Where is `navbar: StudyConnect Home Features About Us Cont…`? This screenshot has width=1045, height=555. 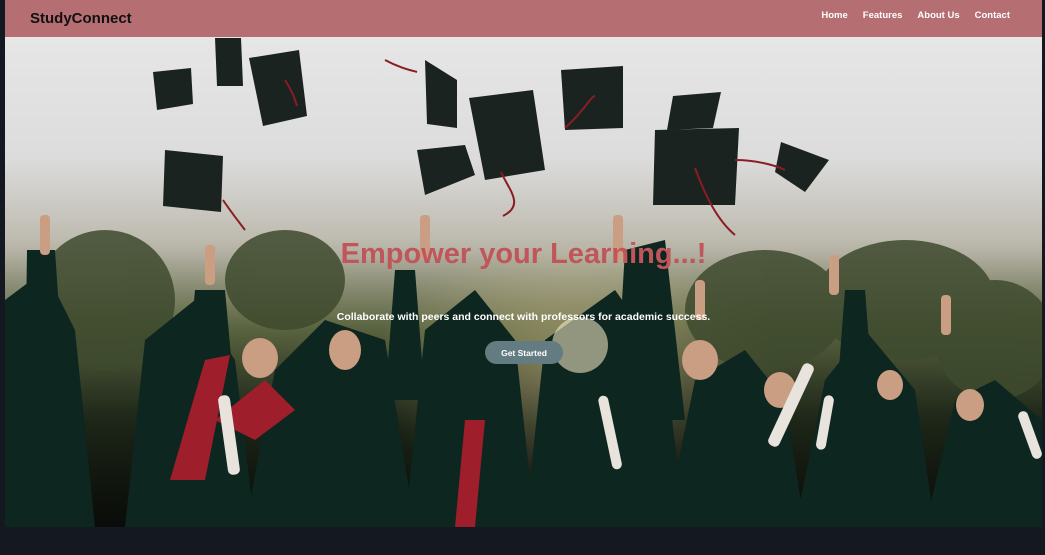 navbar: StudyConnect Home Features About Us Cont… is located at coordinates (523, 18).